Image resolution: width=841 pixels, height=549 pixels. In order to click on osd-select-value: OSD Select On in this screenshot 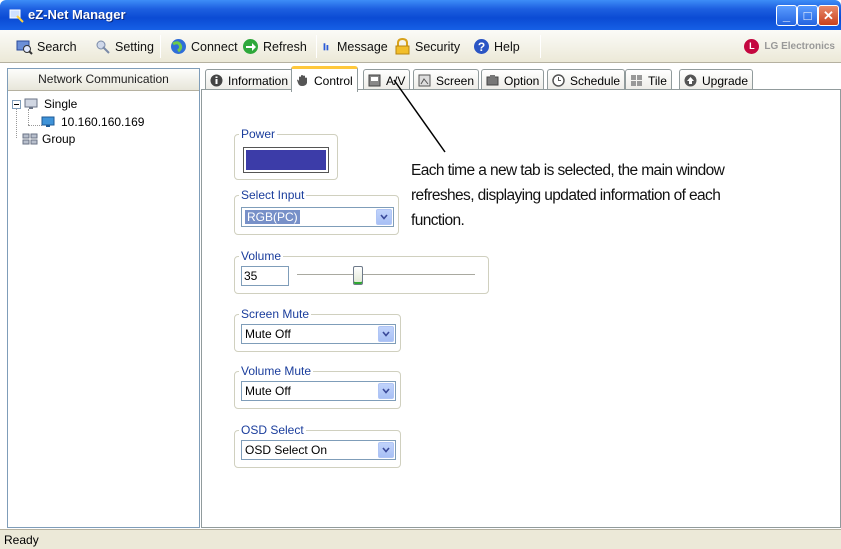, I will do `click(286, 450)`.